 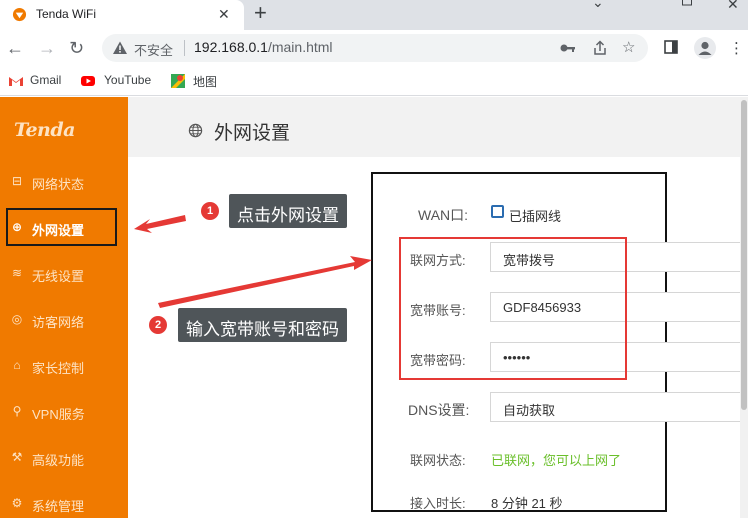 What do you see at coordinates (17, 365) in the screenshot?
I see `parental-icon: ⌂` at bounding box center [17, 365].